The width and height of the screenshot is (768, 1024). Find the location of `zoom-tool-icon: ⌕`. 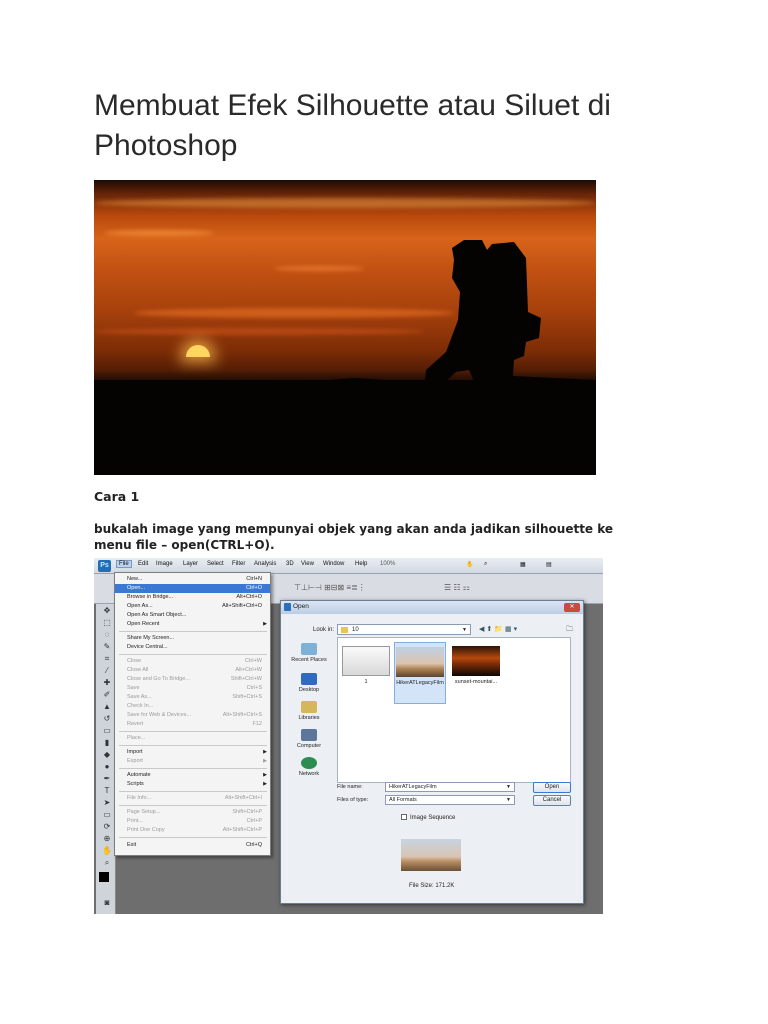

zoom-tool-icon: ⌕ is located at coordinates (107, 863).